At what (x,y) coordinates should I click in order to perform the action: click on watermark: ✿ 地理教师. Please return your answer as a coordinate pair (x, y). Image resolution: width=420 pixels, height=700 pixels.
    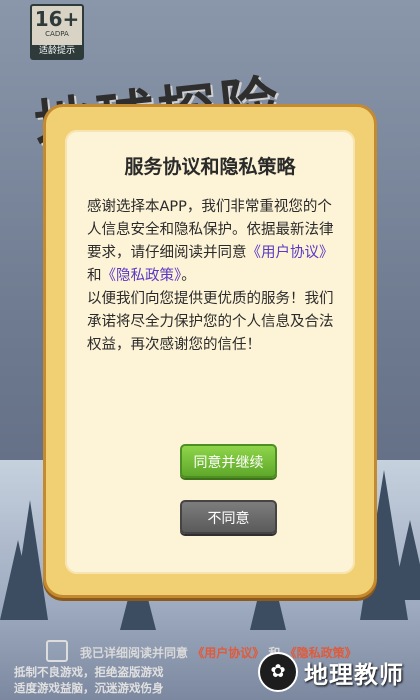
    Looking at the image, I should click on (331, 672).